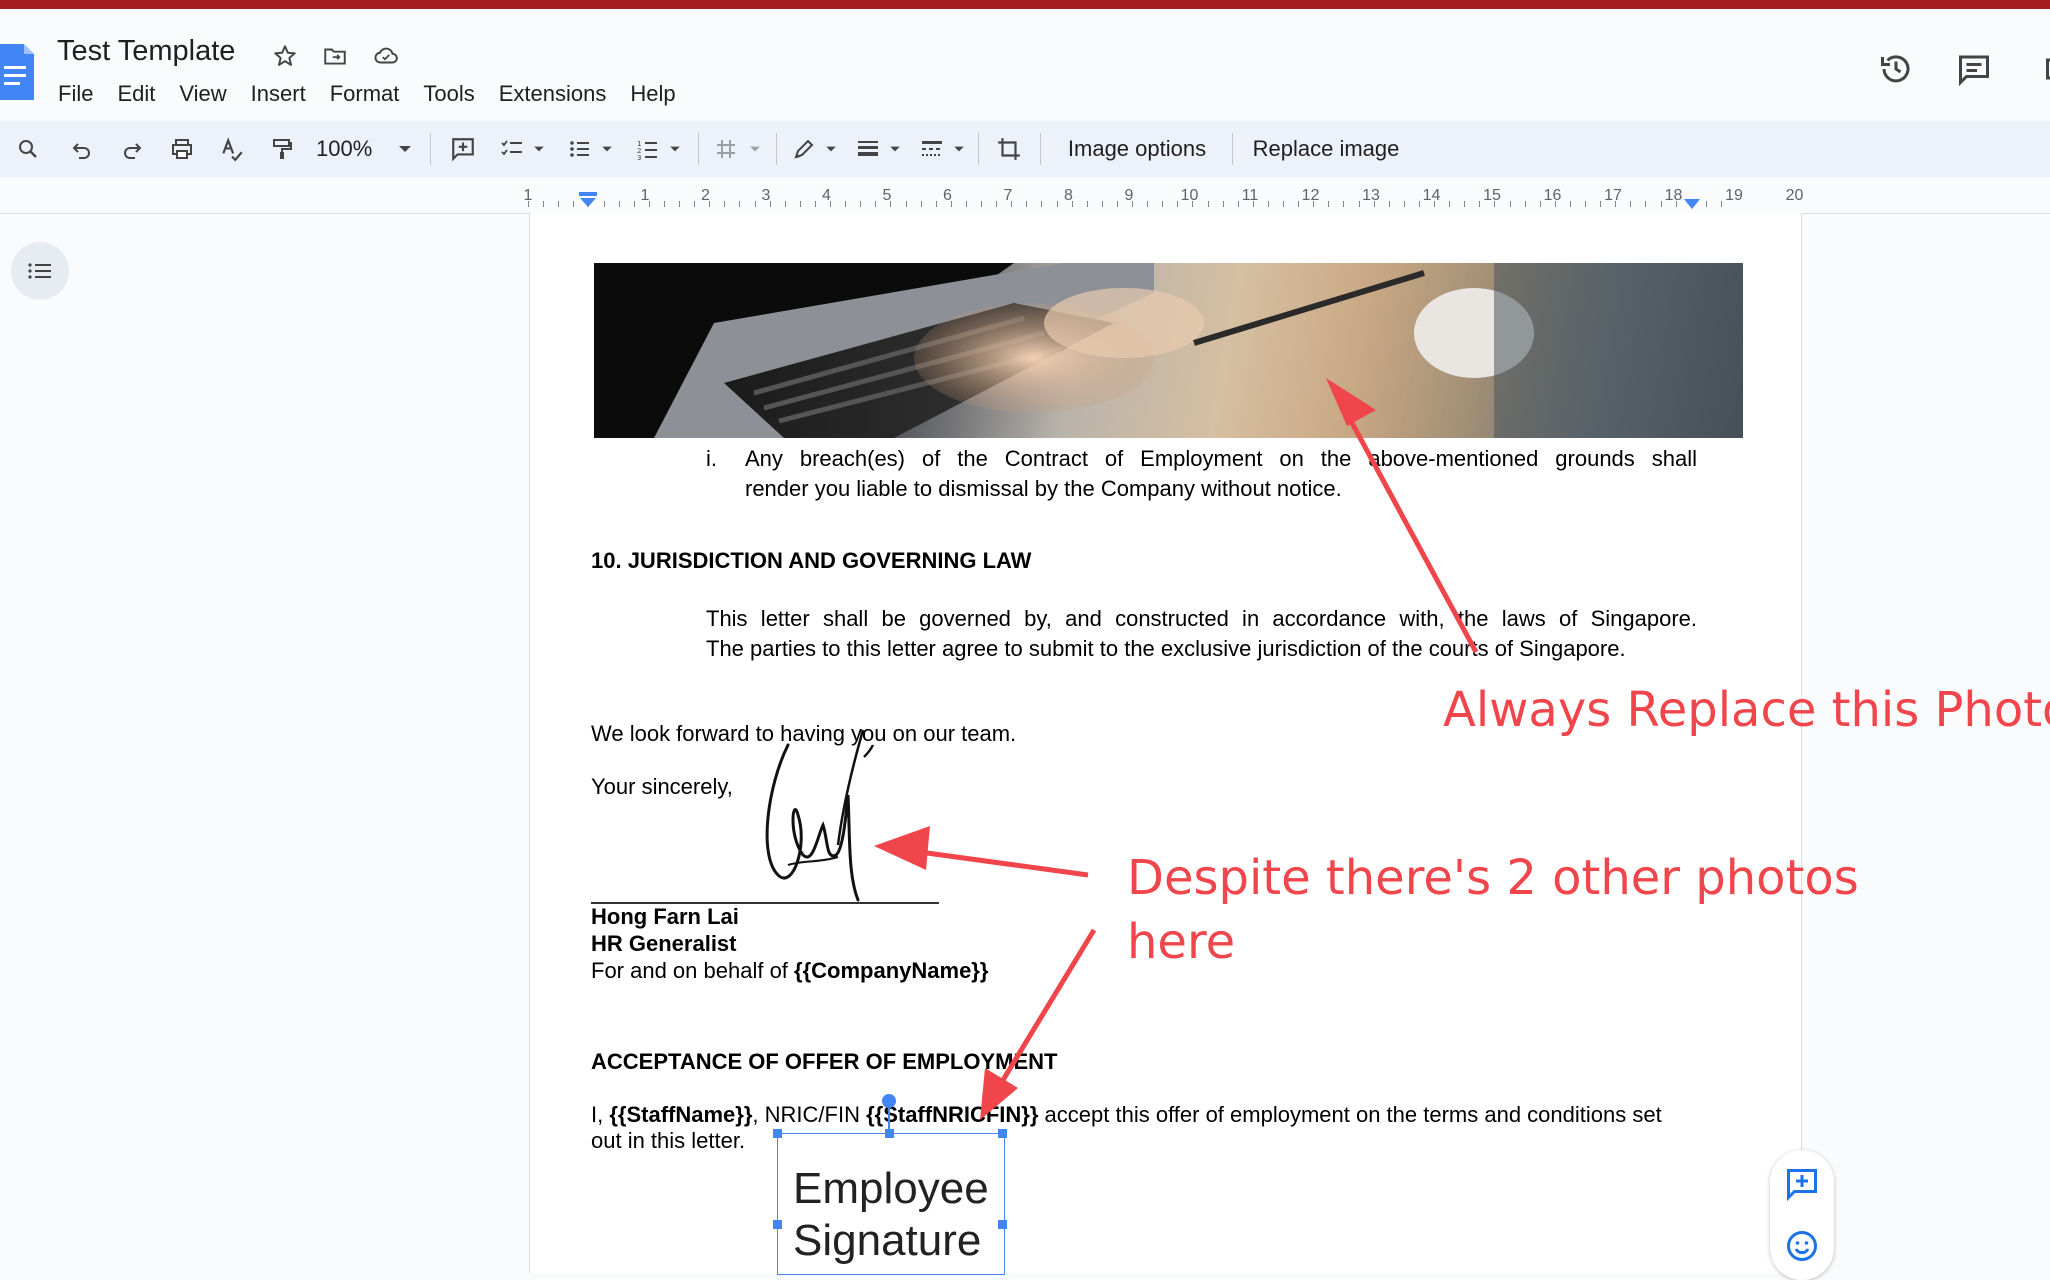  Describe the element at coordinates (1802, 1215) in the screenshot. I see `floating-side-actions` at that location.